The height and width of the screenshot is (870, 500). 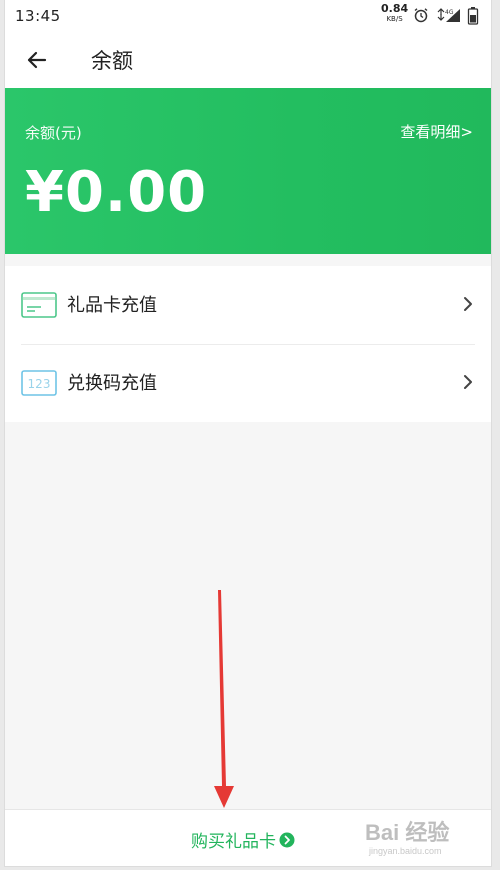 I want to click on status-time: 13:45, so click(x=38, y=16).